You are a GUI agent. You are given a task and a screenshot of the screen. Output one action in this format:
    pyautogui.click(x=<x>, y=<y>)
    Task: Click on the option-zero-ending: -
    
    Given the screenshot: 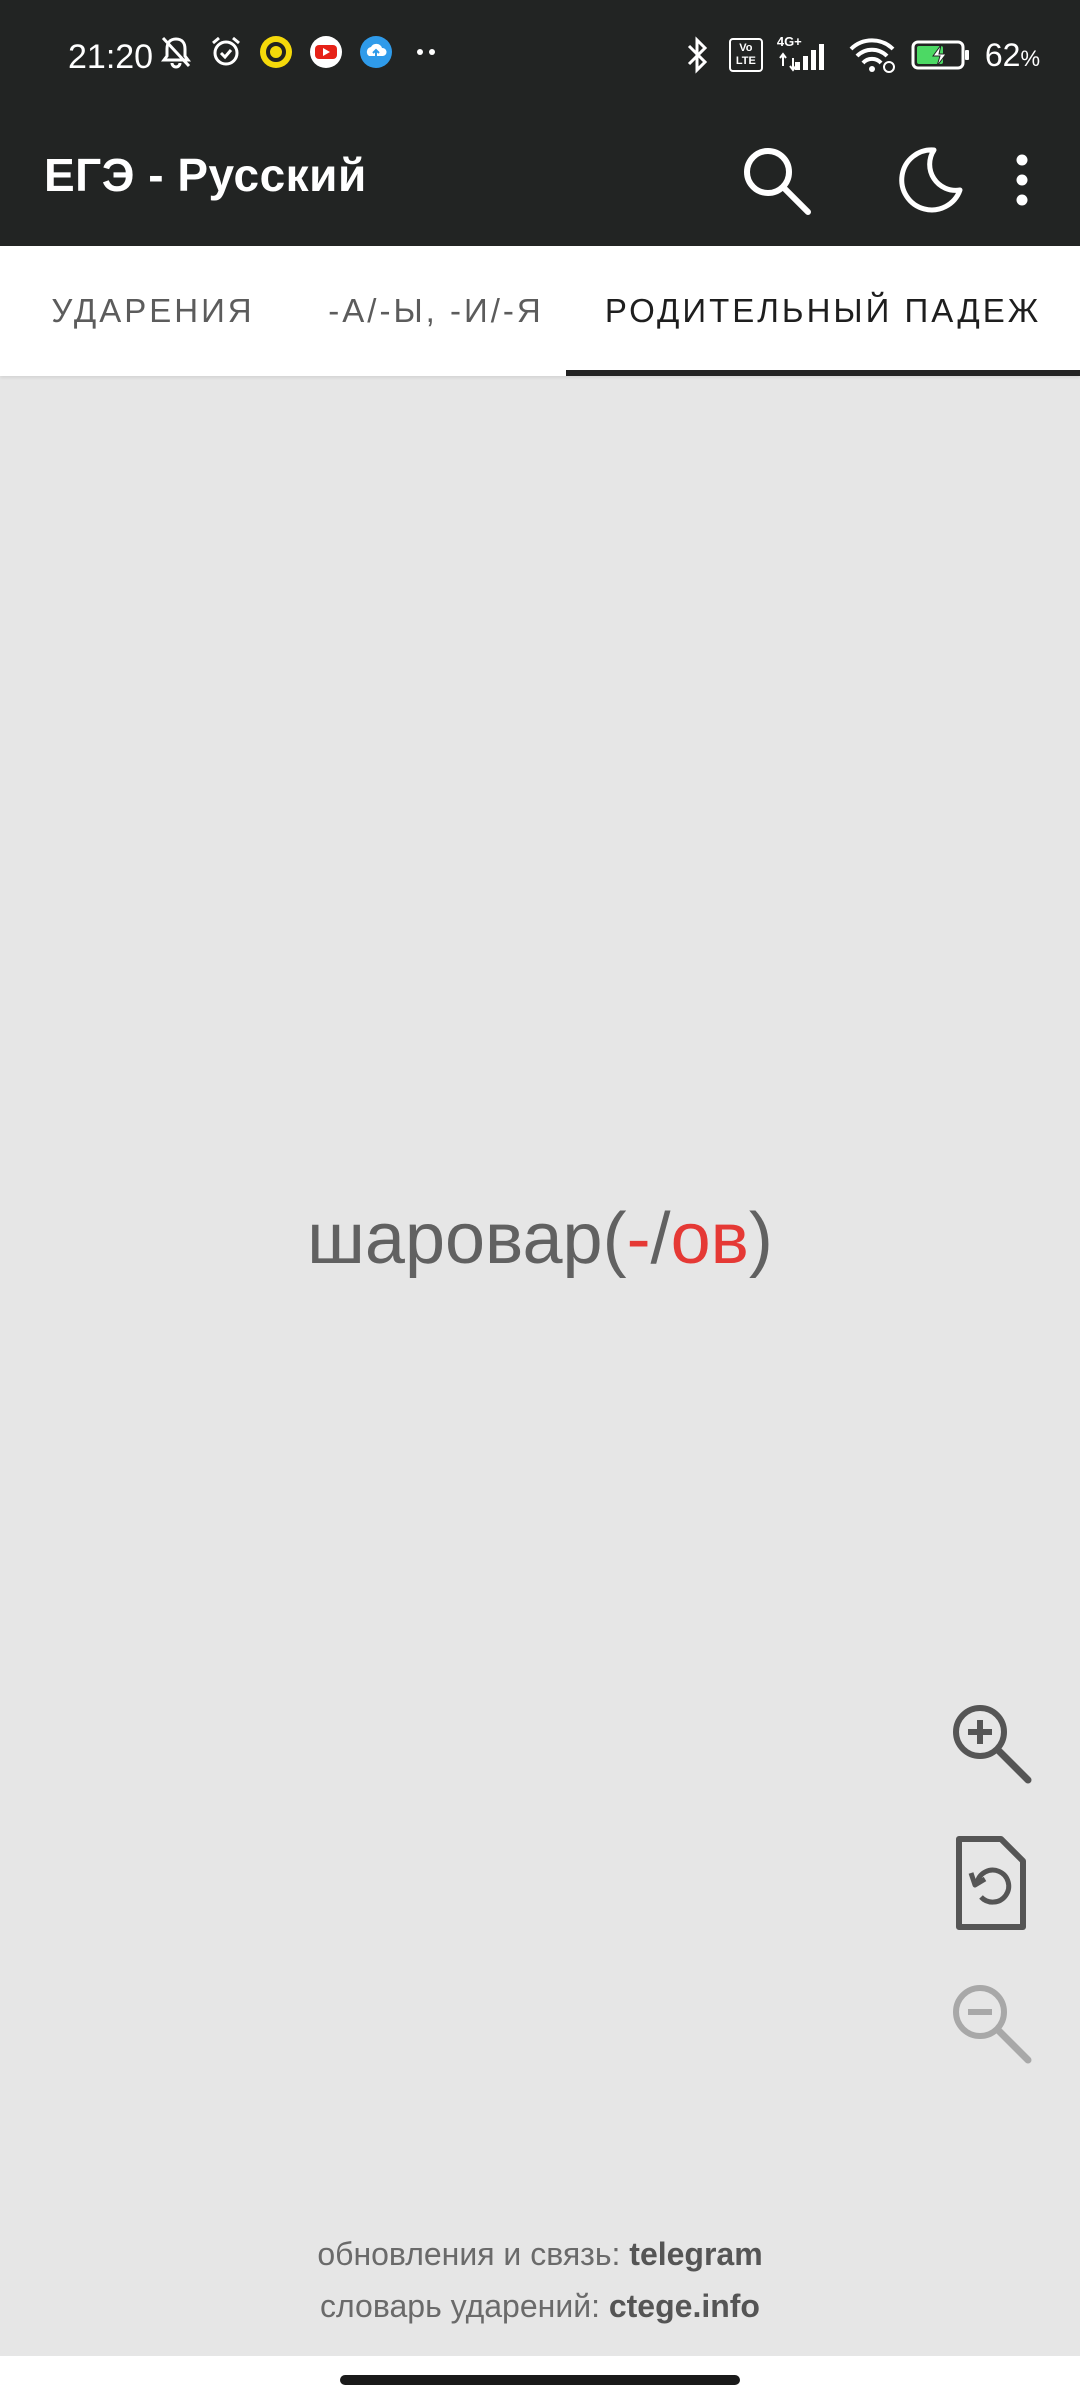 What is the action you would take?
    pyautogui.click(x=639, y=1239)
    